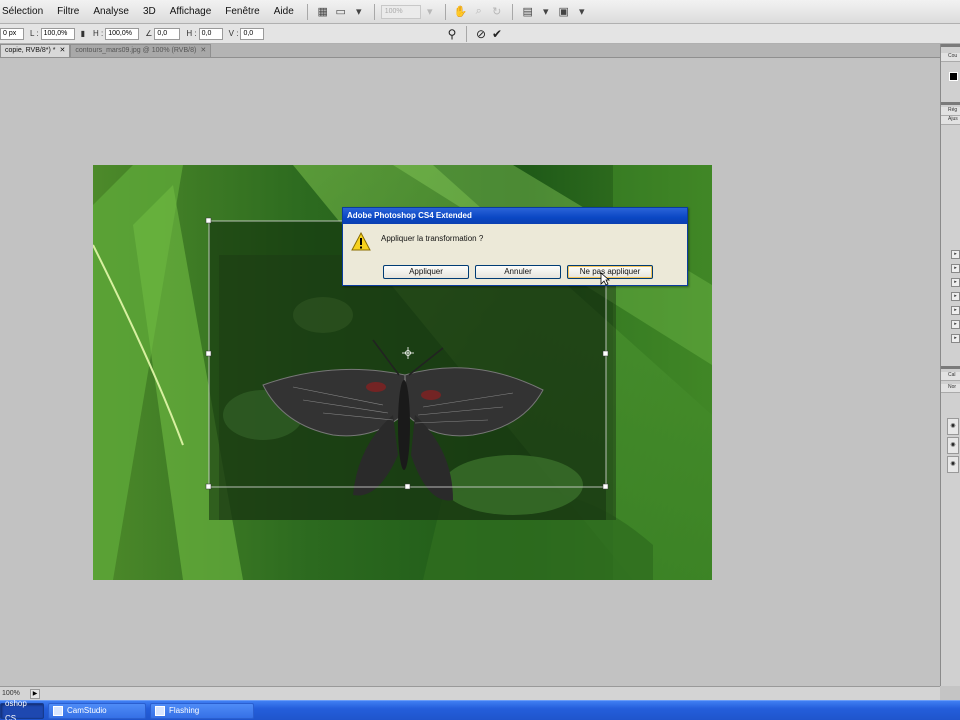 Image resolution: width=960 pixels, height=720 pixels. Describe the element at coordinates (57, 33) in the screenshot. I see `width-field: 100,0%` at that location.